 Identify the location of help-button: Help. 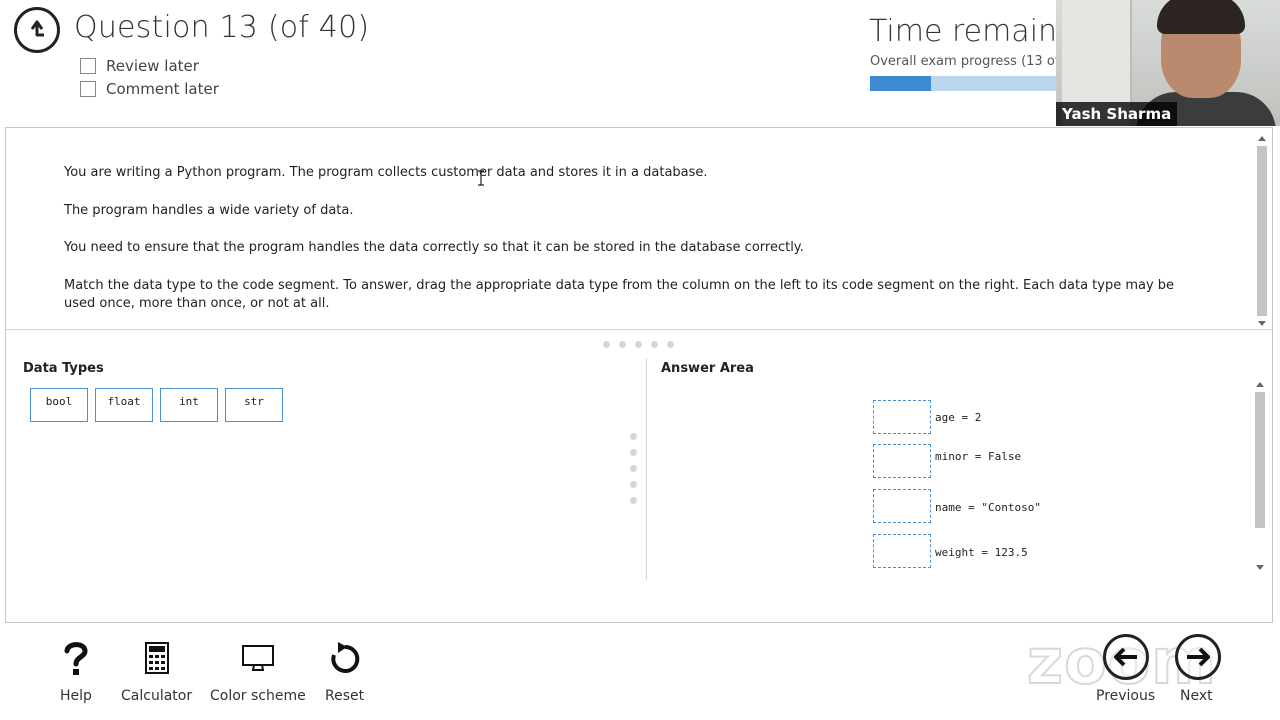
(76, 672).